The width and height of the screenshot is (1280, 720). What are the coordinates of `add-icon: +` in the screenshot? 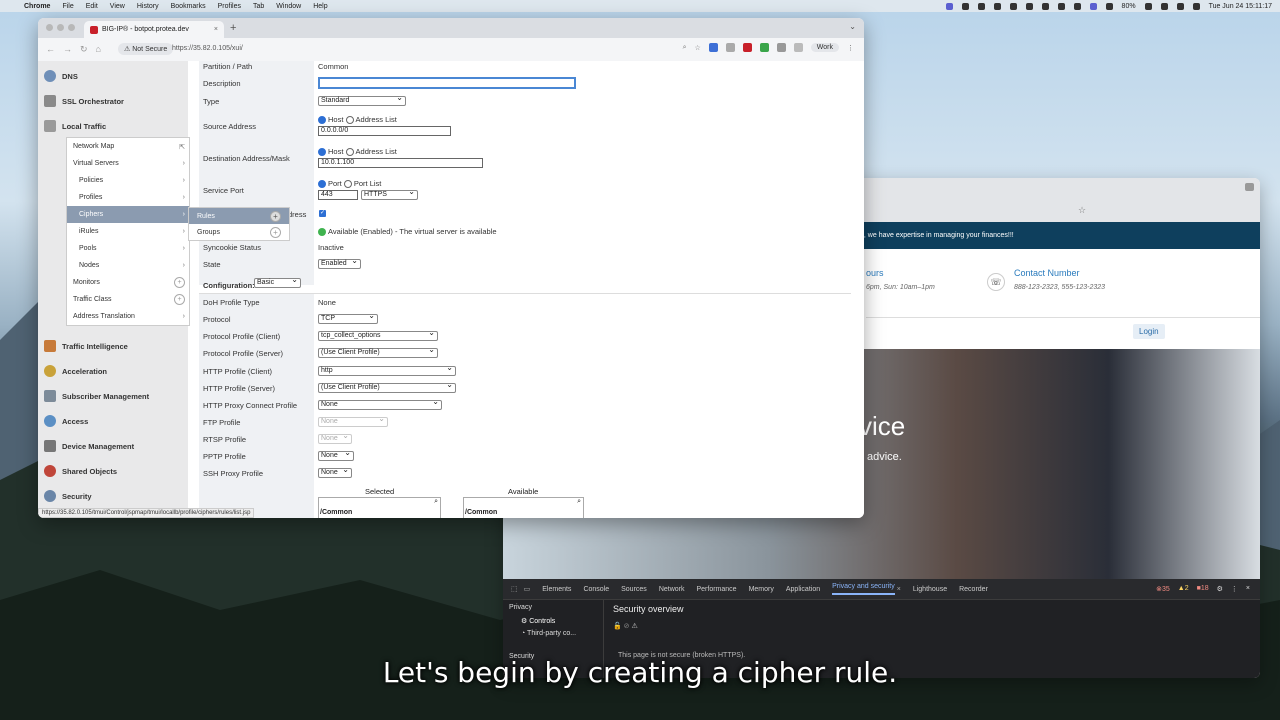 It's located at (179, 299).